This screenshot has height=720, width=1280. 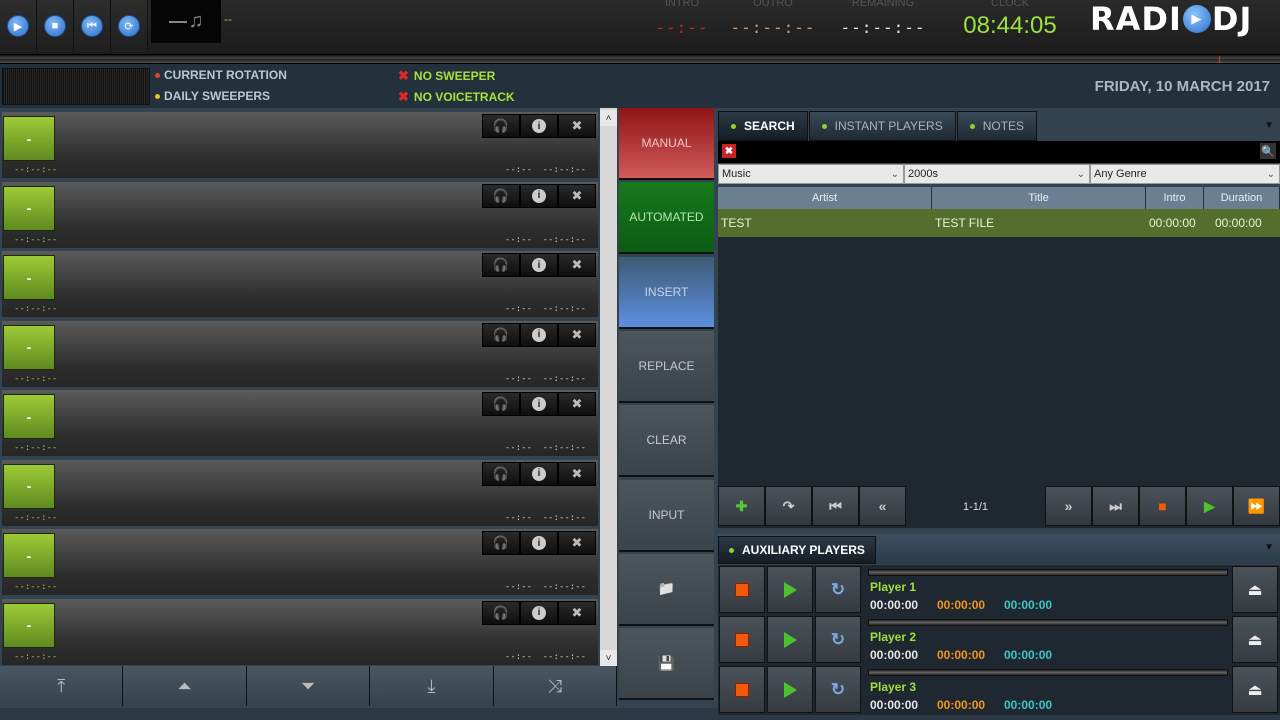 I want to click on mode-insert-button: INSERT, so click(x=666, y=292).